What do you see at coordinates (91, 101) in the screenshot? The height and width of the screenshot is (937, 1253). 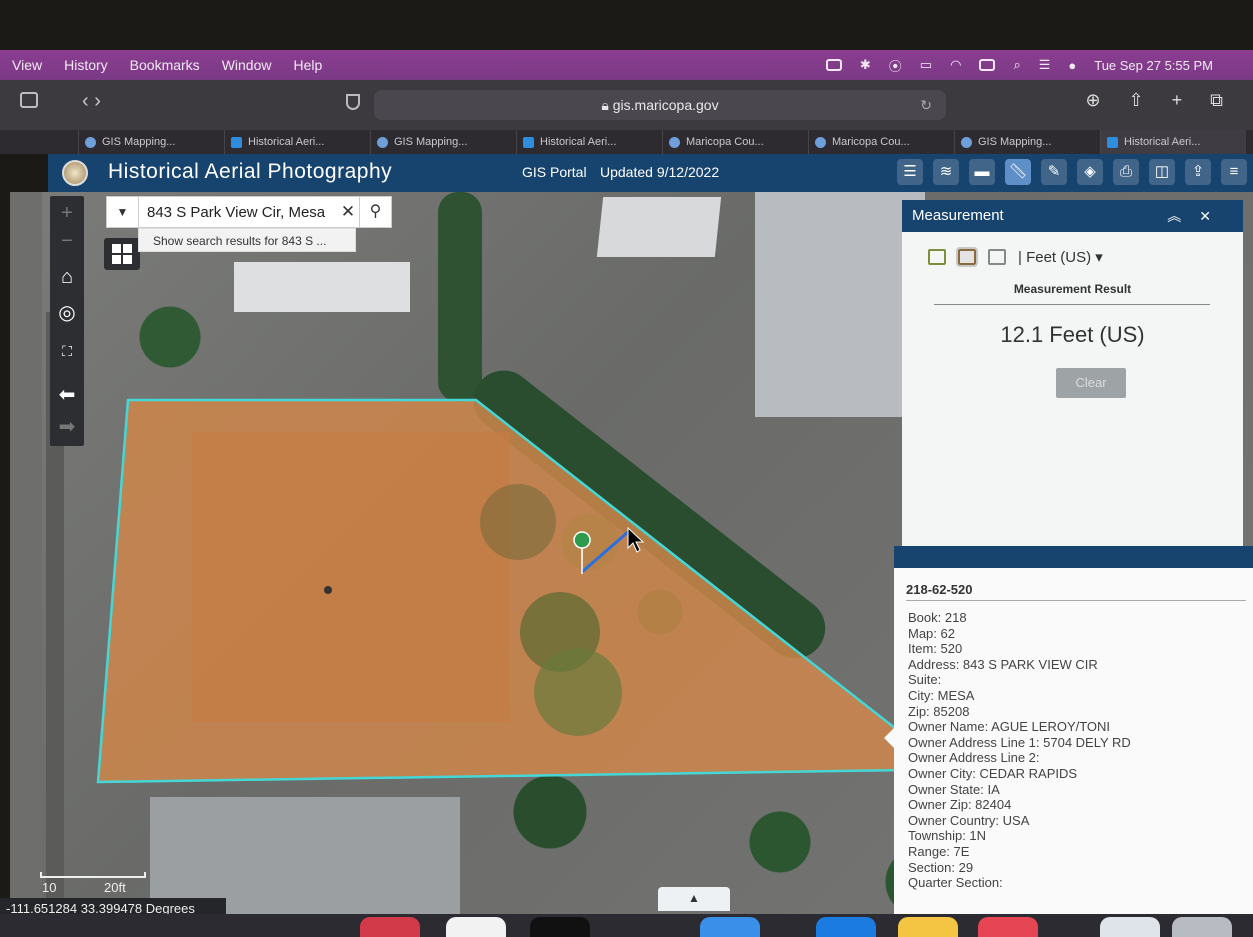 I see `back-forward-icon: ‹ ›` at bounding box center [91, 101].